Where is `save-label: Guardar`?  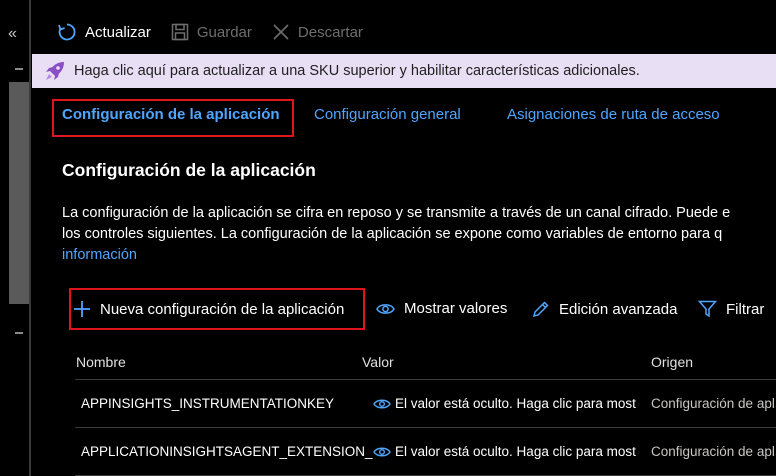 save-label: Guardar is located at coordinates (224, 32).